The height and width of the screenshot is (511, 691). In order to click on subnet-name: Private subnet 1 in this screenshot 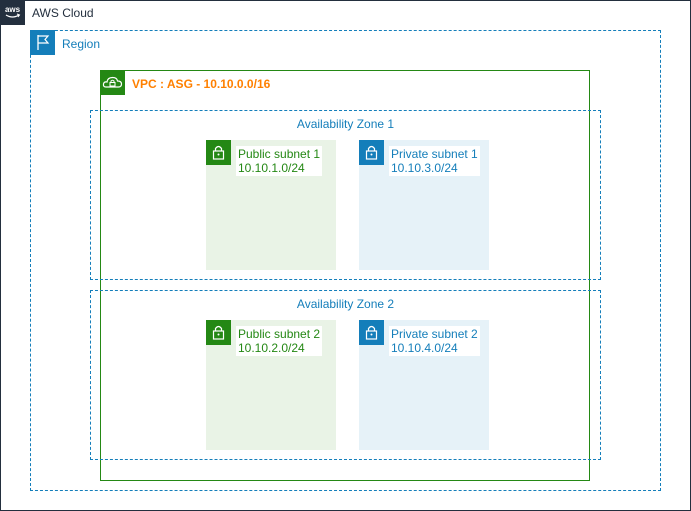, I will do `click(434, 154)`.